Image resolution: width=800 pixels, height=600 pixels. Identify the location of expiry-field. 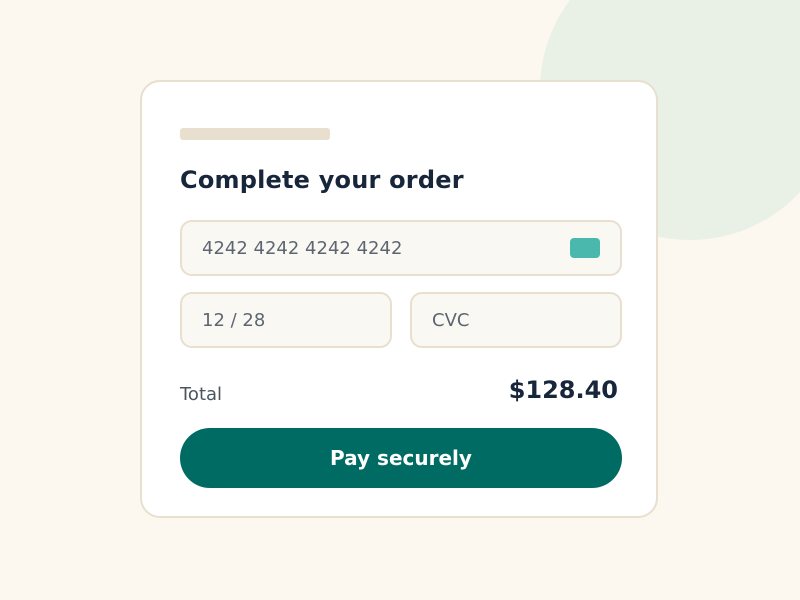
(286, 320).